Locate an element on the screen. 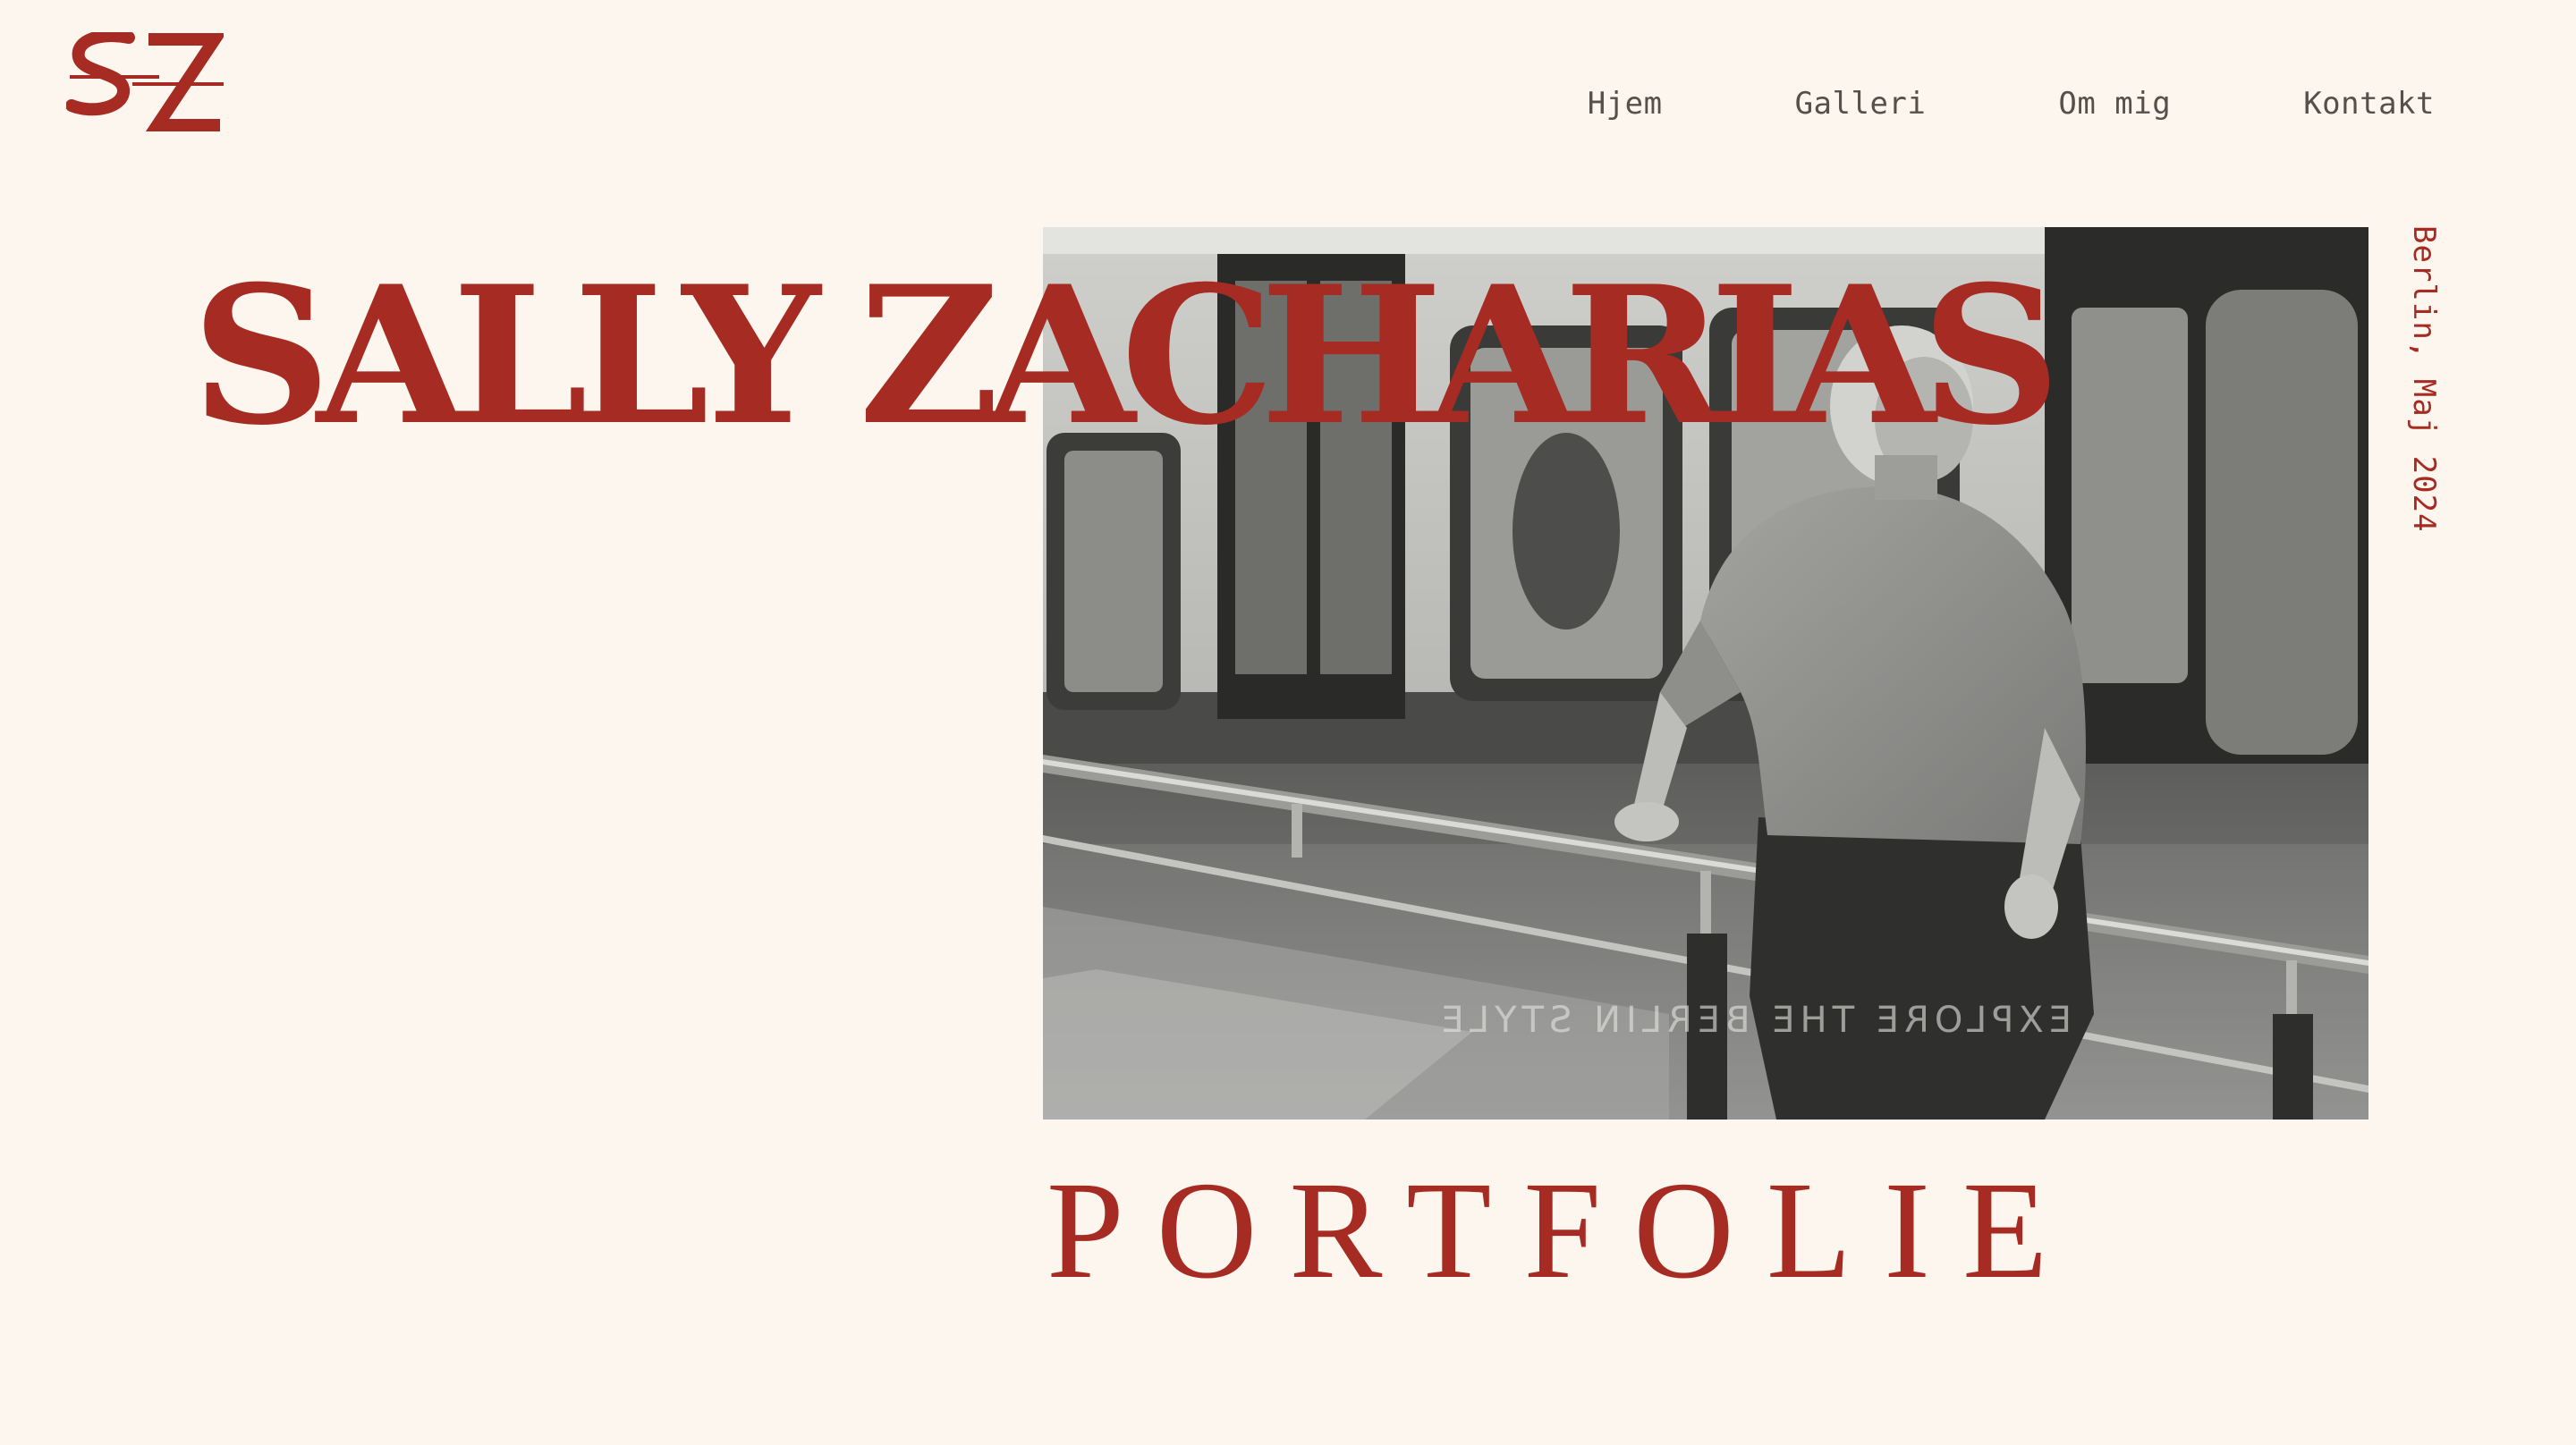 Image resolution: width=2576 pixels, height=1445 pixels. sz-monogram-logo is located at coordinates (145, 81).